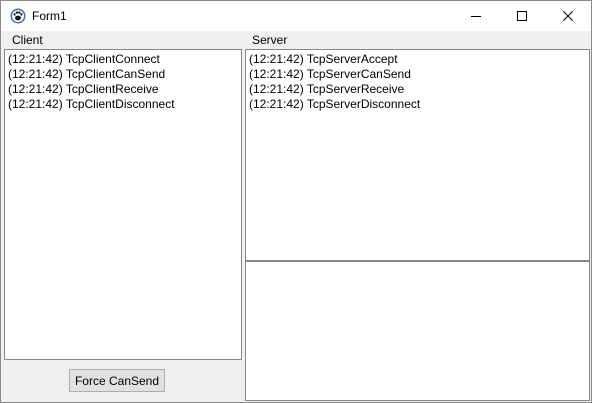 The width and height of the screenshot is (592, 403). Describe the element at coordinates (49, 16) in the screenshot. I see `window-title: Form1` at that location.